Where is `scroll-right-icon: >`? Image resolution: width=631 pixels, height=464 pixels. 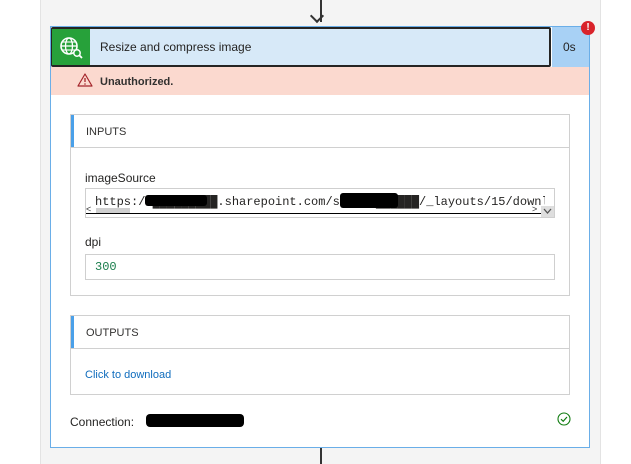 scroll-right-icon: > is located at coordinates (534, 209).